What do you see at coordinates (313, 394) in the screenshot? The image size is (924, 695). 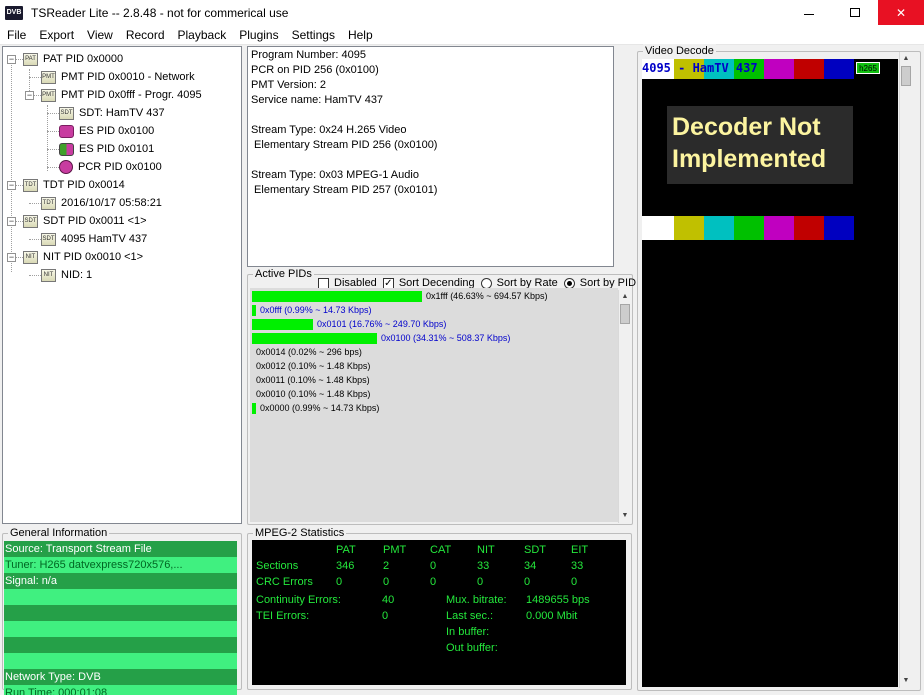 I see `pid-row: 0x0010 (0.10% ~ 1.48 Kbps)` at bounding box center [313, 394].